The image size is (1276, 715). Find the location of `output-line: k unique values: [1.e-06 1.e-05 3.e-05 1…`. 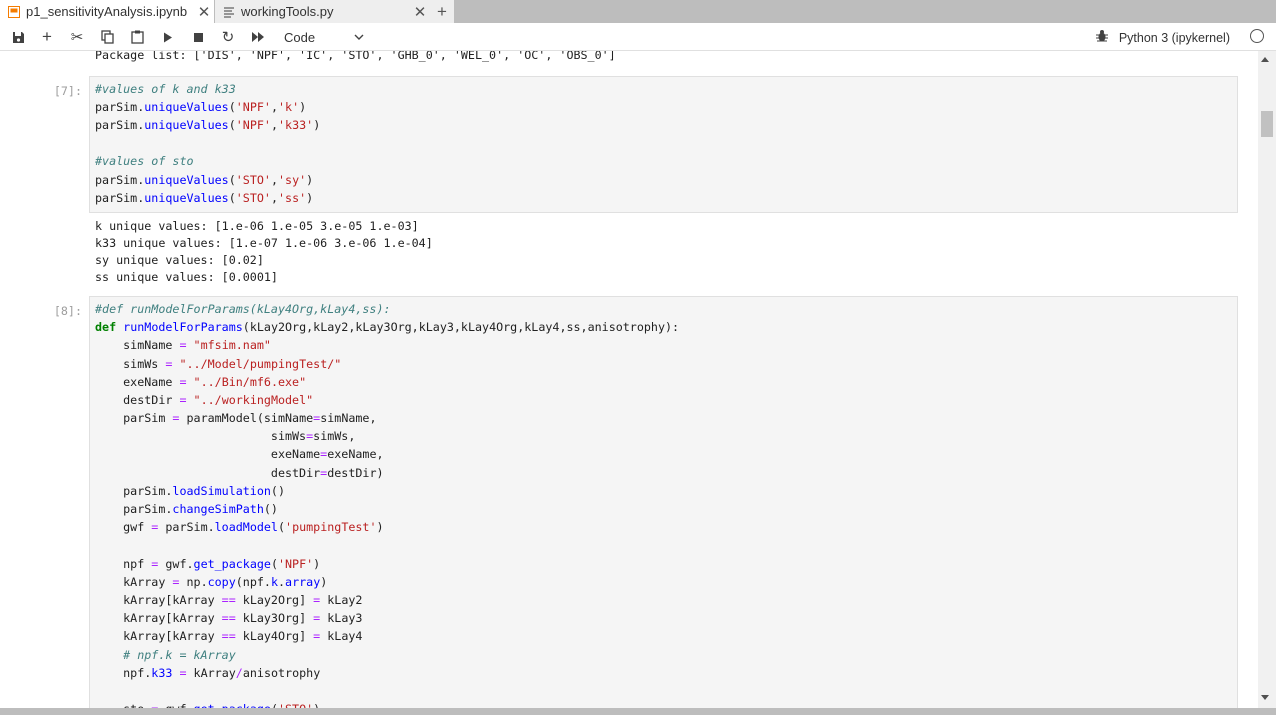

output-line: k unique values: [1.e-06 1.e-05 3.e-05 1… is located at coordinates (257, 226).